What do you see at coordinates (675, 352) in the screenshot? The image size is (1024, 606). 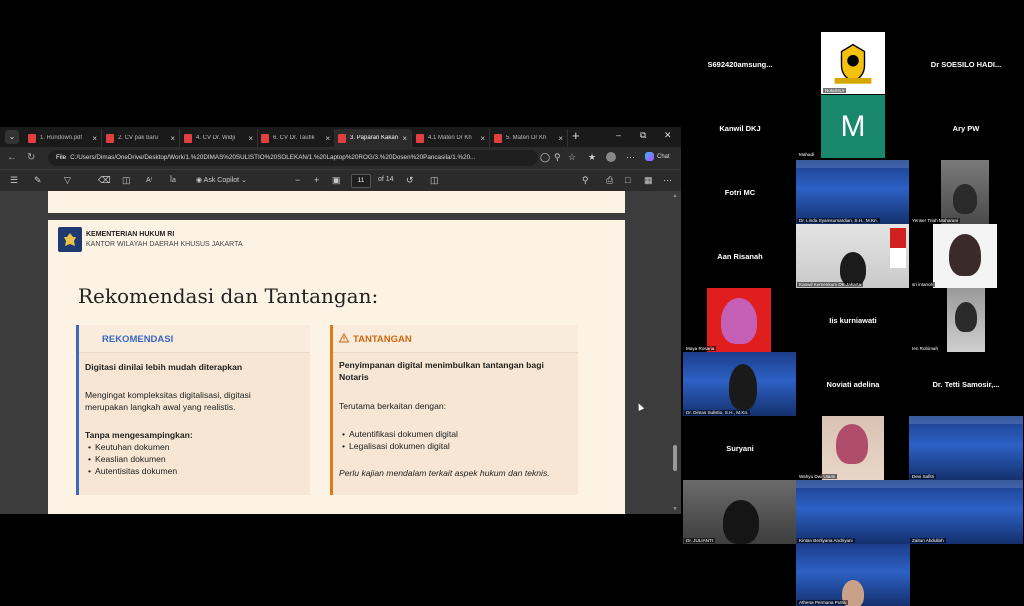 I see `vertical-scrollbar: ▲ ▼` at bounding box center [675, 352].